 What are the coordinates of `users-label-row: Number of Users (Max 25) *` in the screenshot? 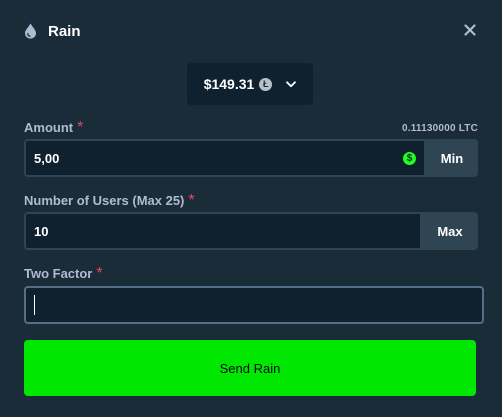 It's located at (251, 201).